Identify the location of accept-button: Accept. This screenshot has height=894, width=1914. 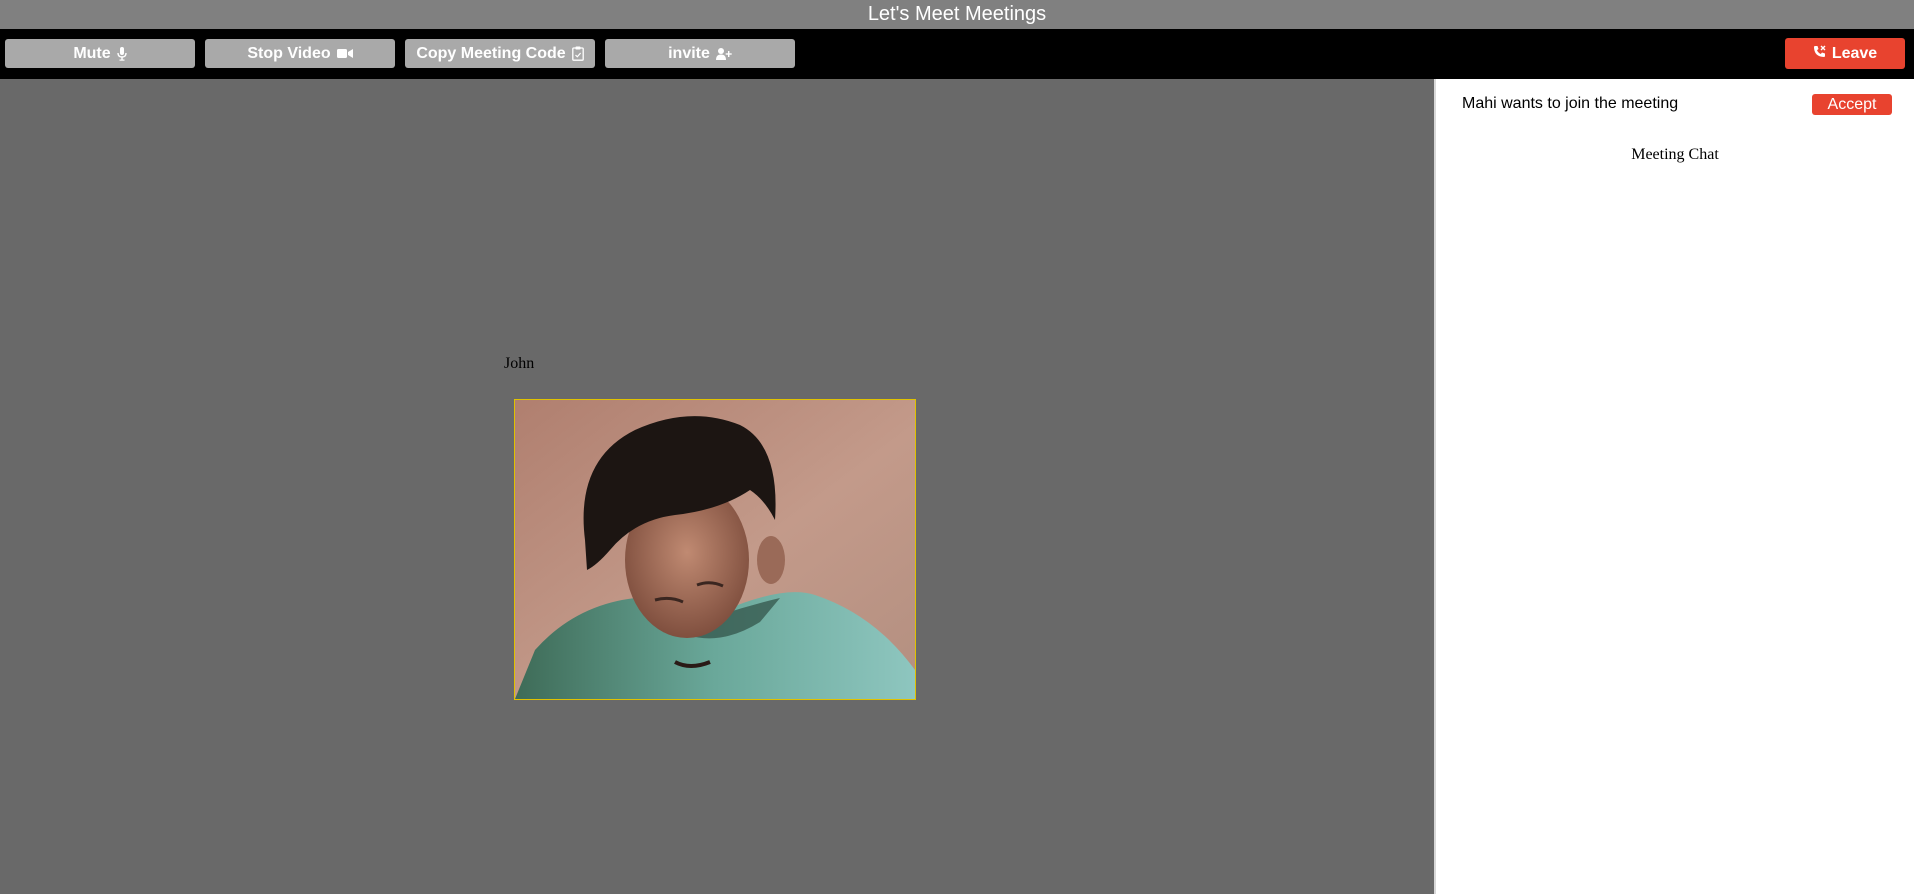
(1852, 104).